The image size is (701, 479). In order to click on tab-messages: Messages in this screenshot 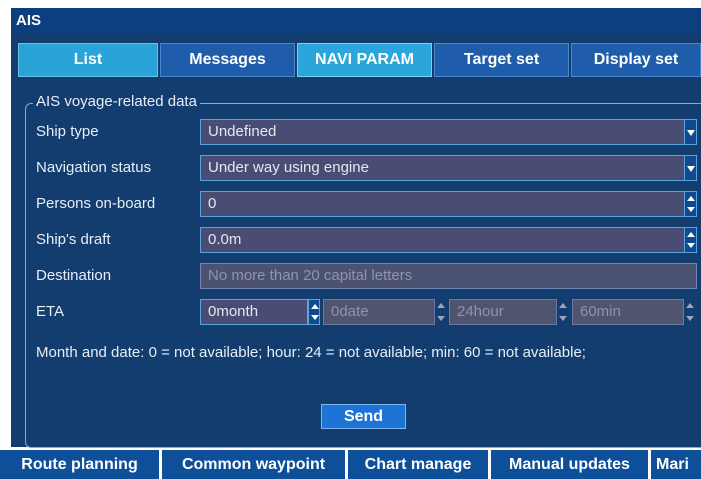, I will do `click(227, 60)`.